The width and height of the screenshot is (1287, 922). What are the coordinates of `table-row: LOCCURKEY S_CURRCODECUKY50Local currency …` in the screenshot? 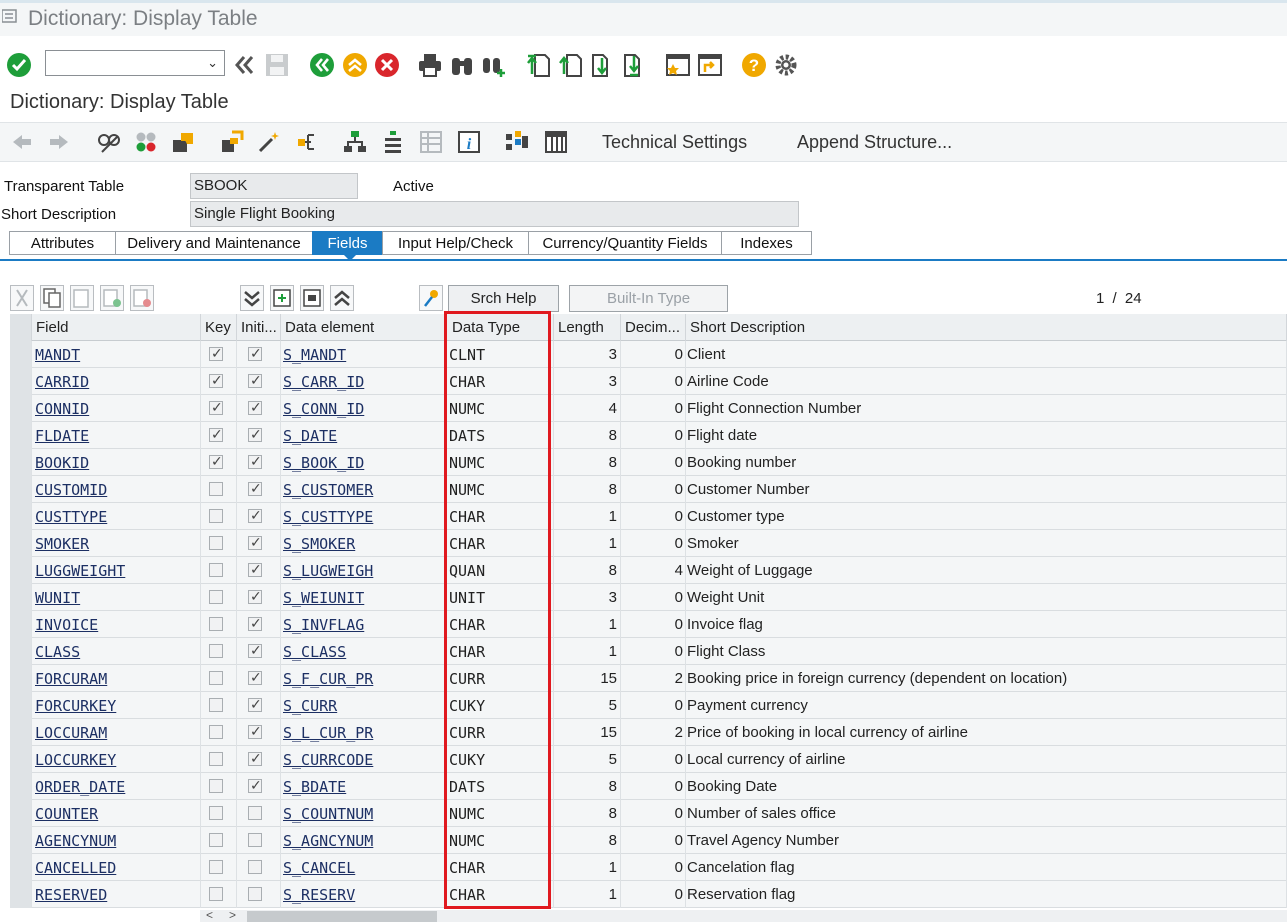 It's located at (648, 759).